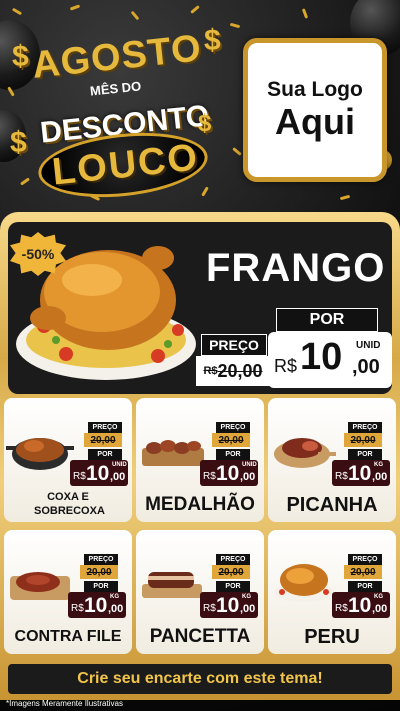 This screenshot has width=400, height=711. Describe the element at coordinates (69, 504) in the screenshot. I see `product-name: COXA E SOBRECOXA` at that location.